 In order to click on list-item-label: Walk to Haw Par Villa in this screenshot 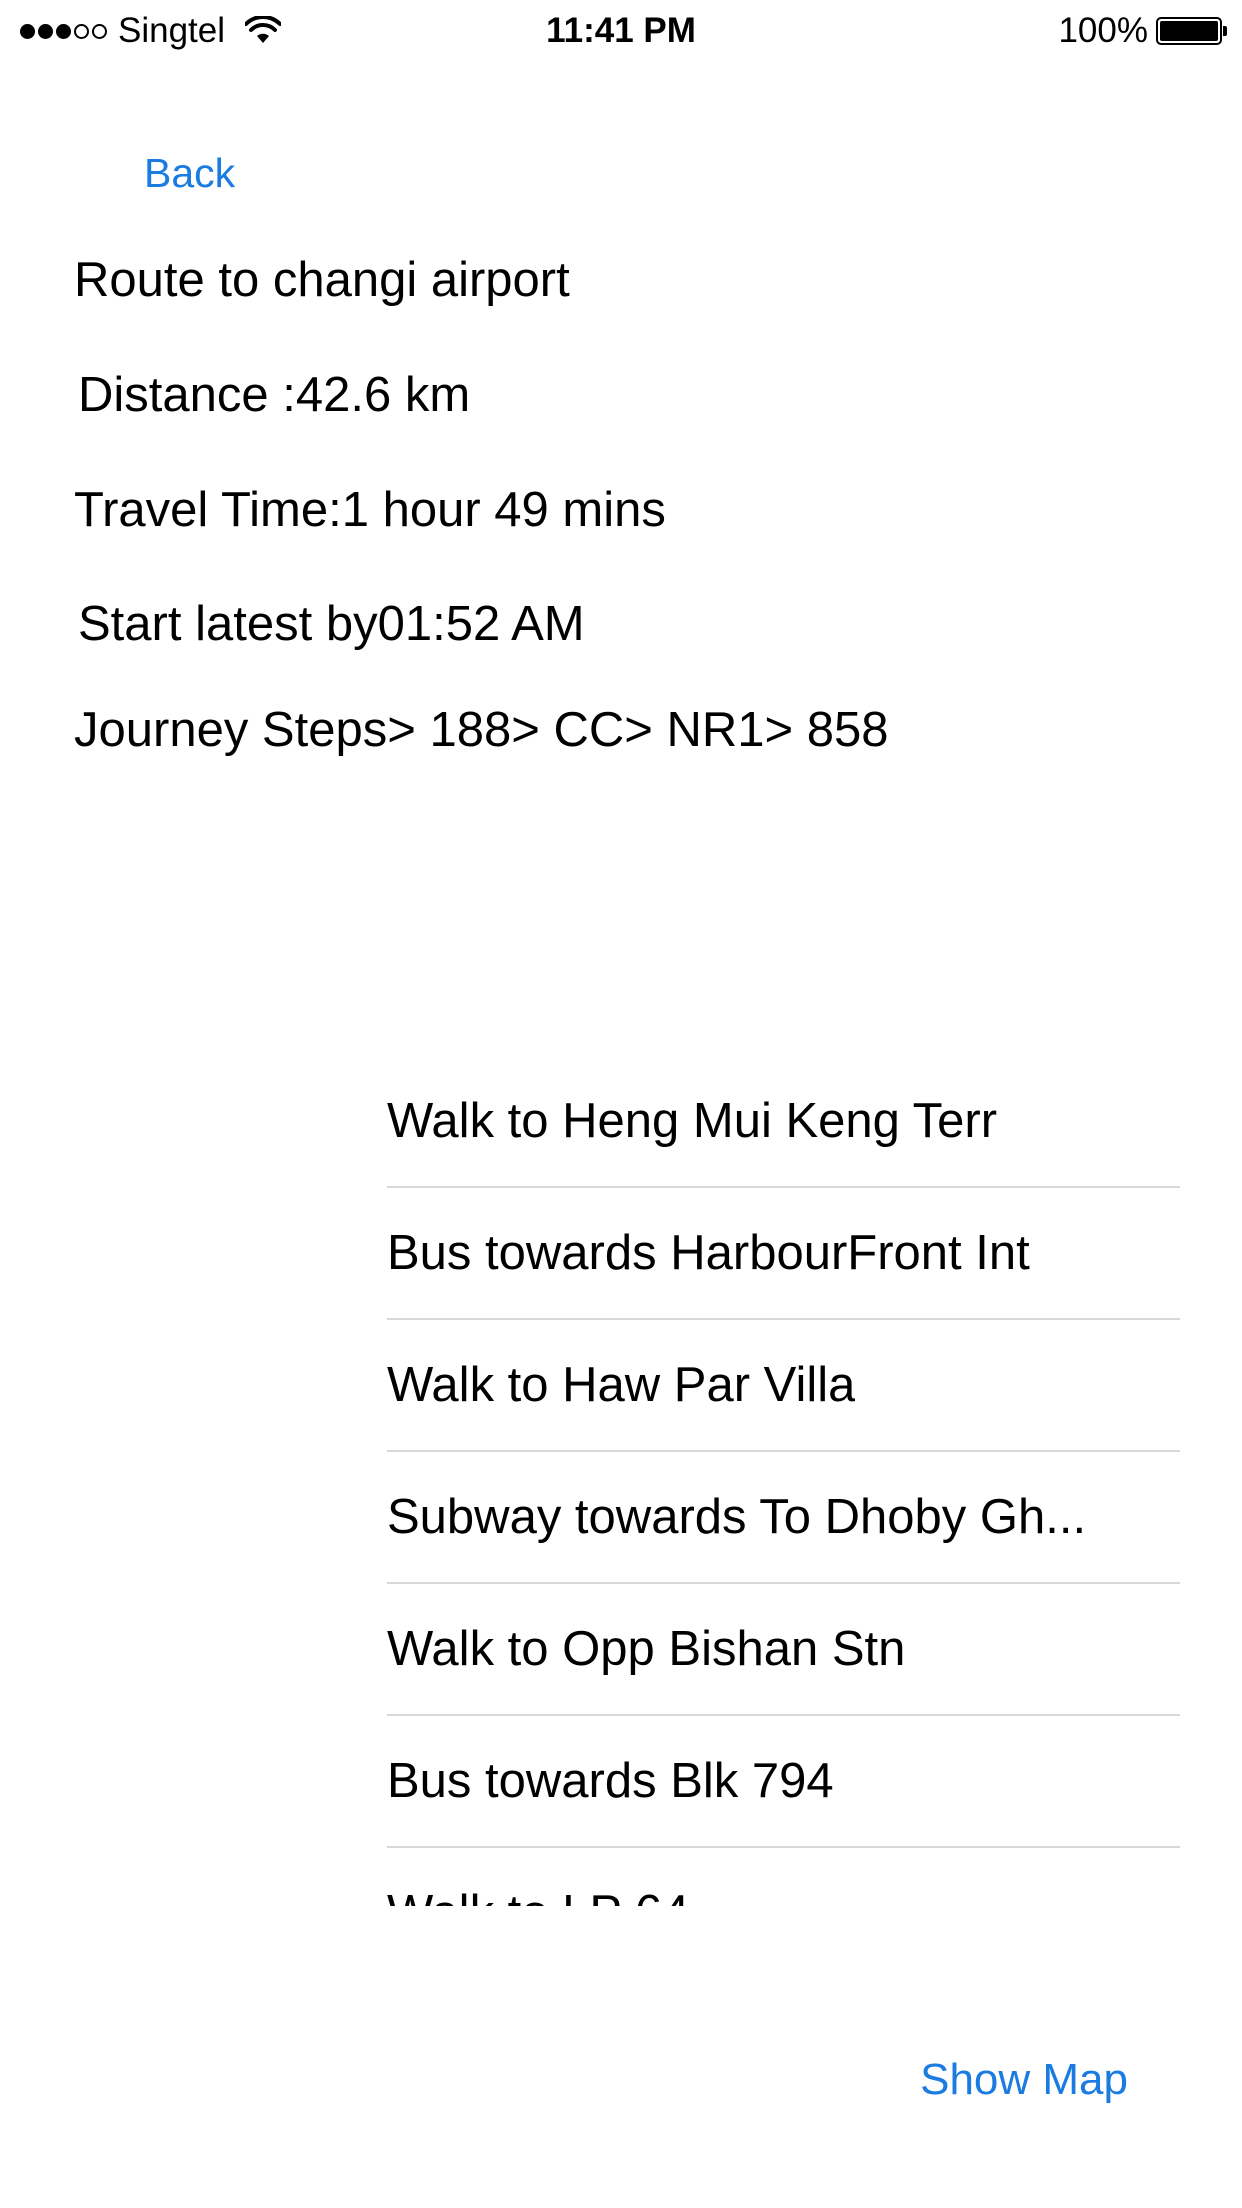, I will do `click(621, 1385)`.